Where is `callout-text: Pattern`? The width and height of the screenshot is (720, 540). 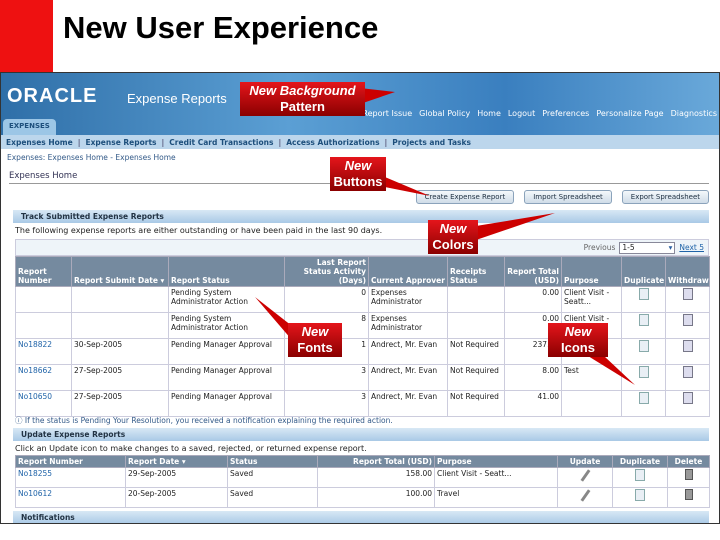
callout-text: Pattern is located at coordinates (302, 106).